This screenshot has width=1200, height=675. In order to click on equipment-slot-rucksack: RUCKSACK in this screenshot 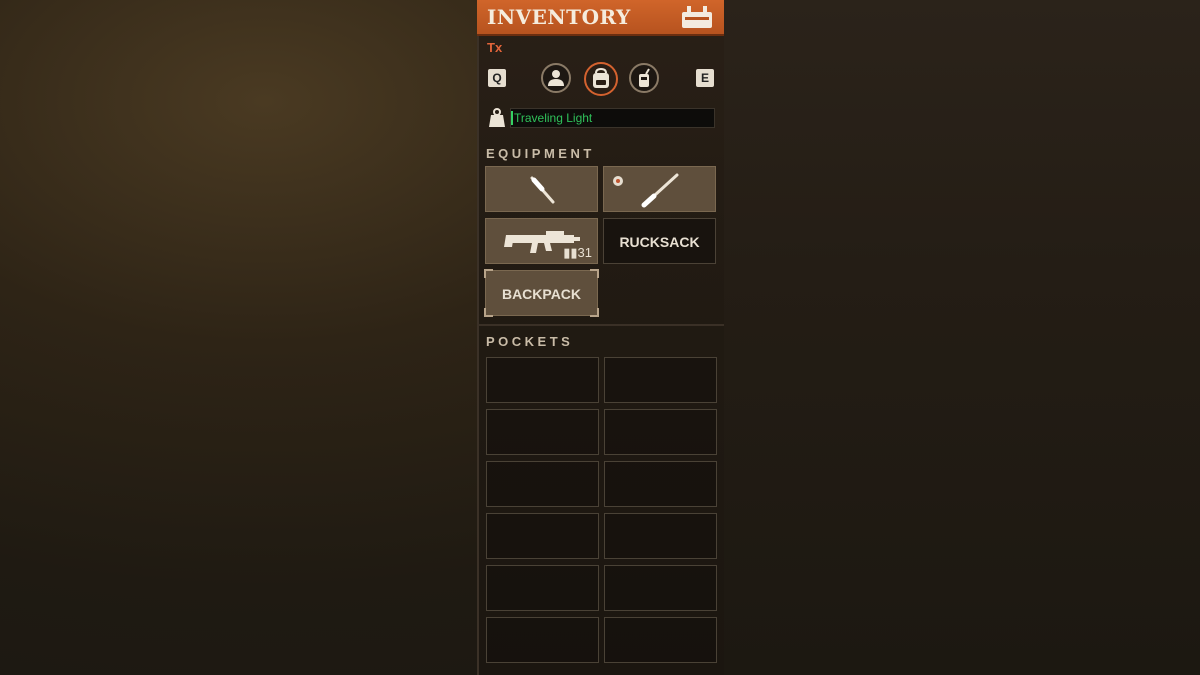, I will do `click(659, 241)`.